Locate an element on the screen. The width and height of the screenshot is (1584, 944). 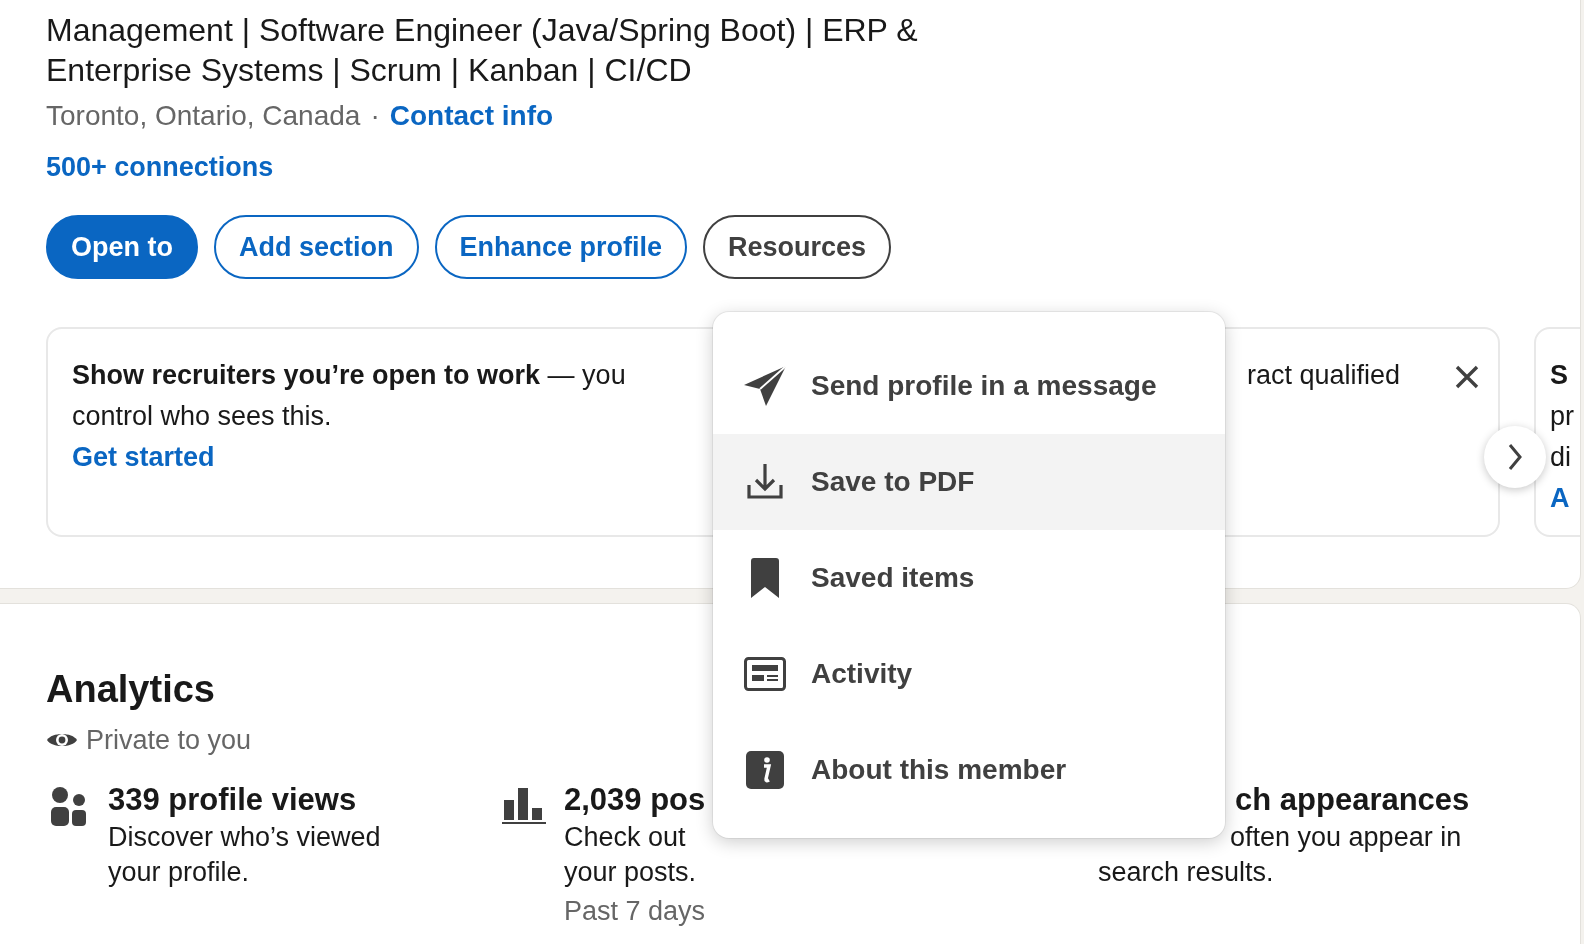
stat-description: Check out is located at coordinates (625, 837).